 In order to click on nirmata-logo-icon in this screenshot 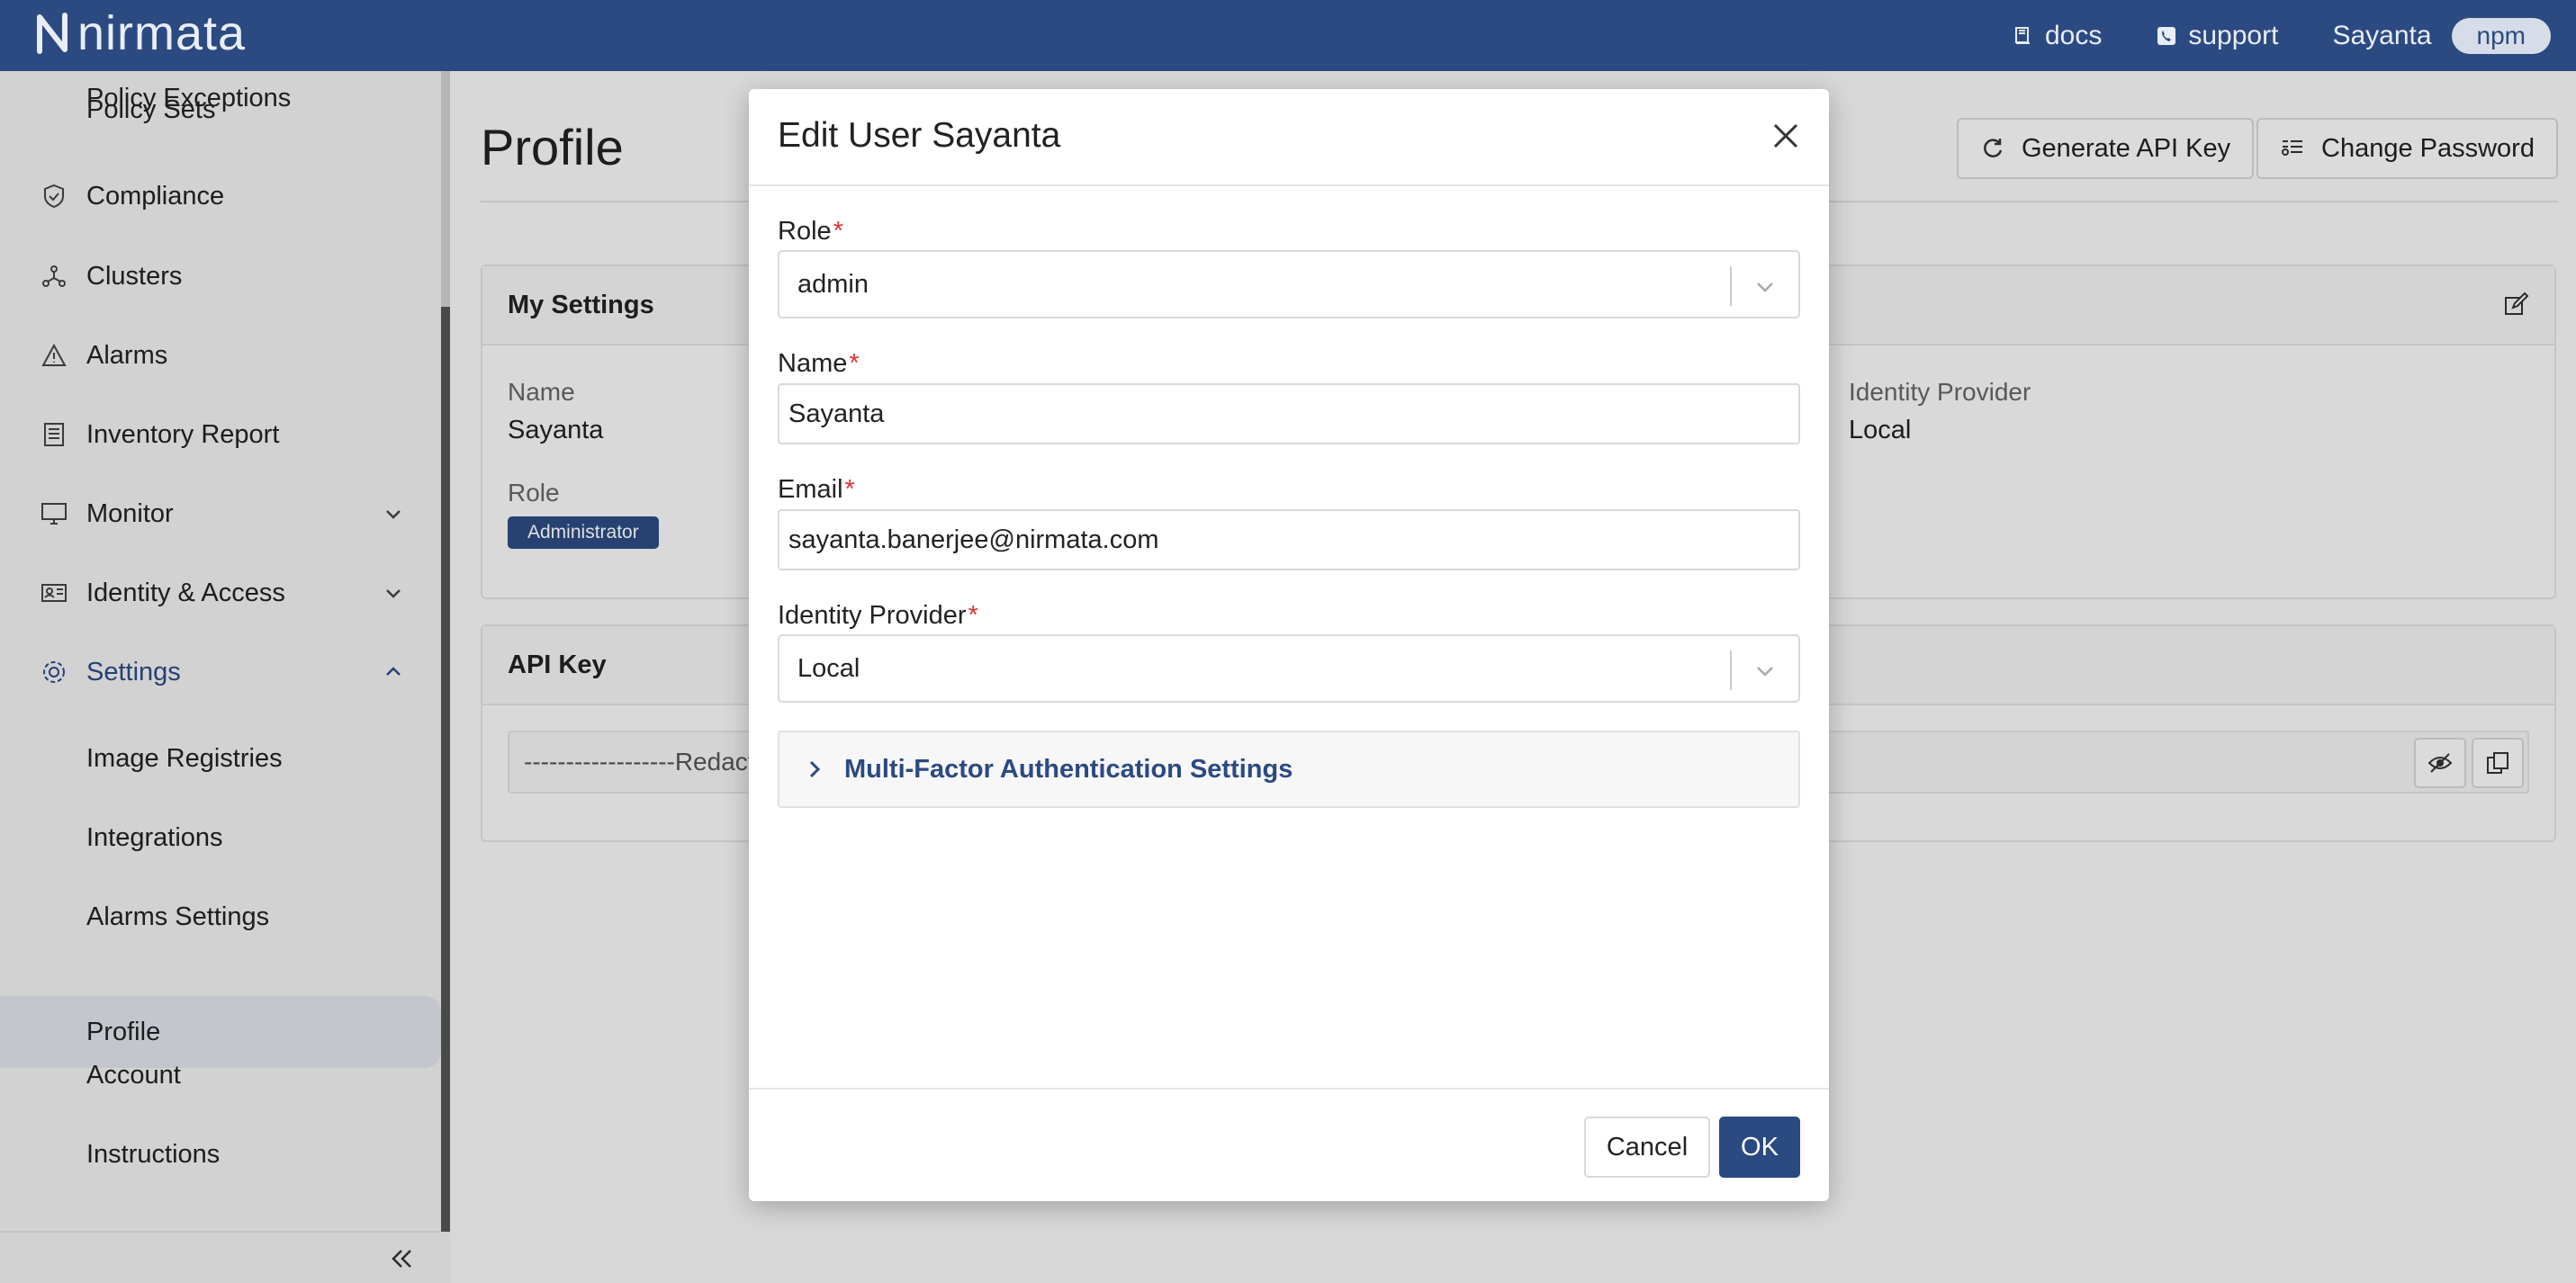, I will do `click(52, 33)`.